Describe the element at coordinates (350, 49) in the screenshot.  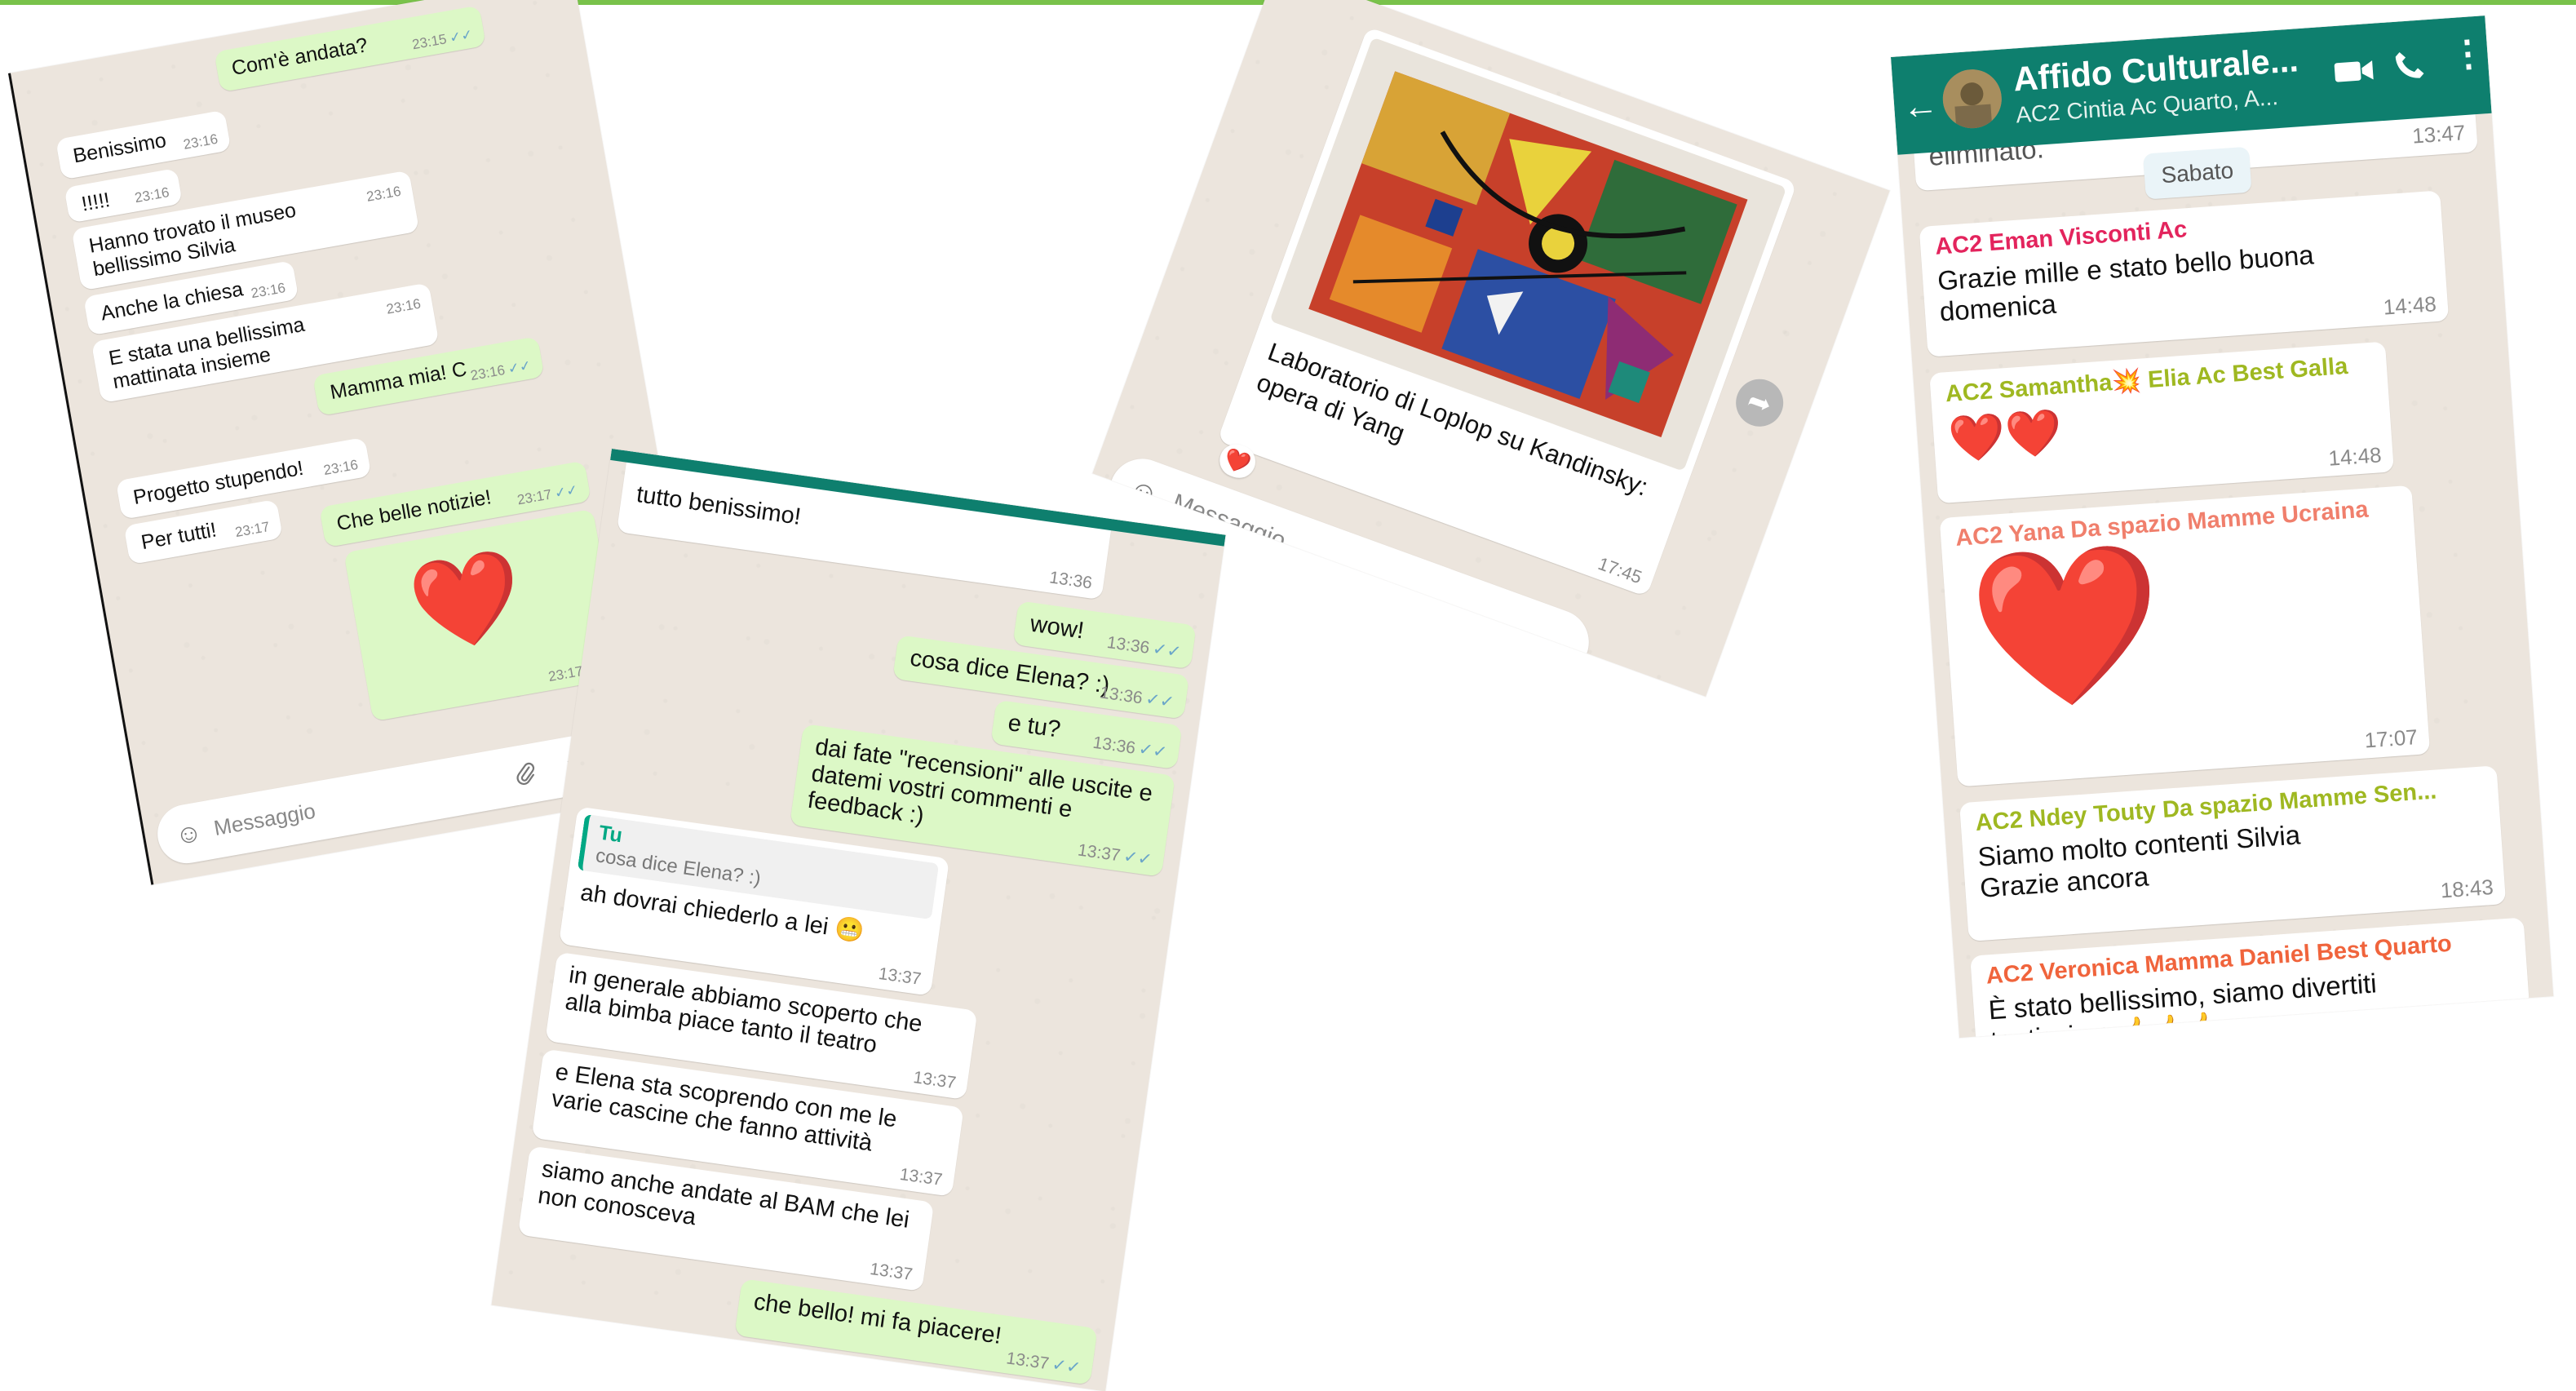
I see `message-bubble: Com'è andata? 23:15✓✓` at that location.